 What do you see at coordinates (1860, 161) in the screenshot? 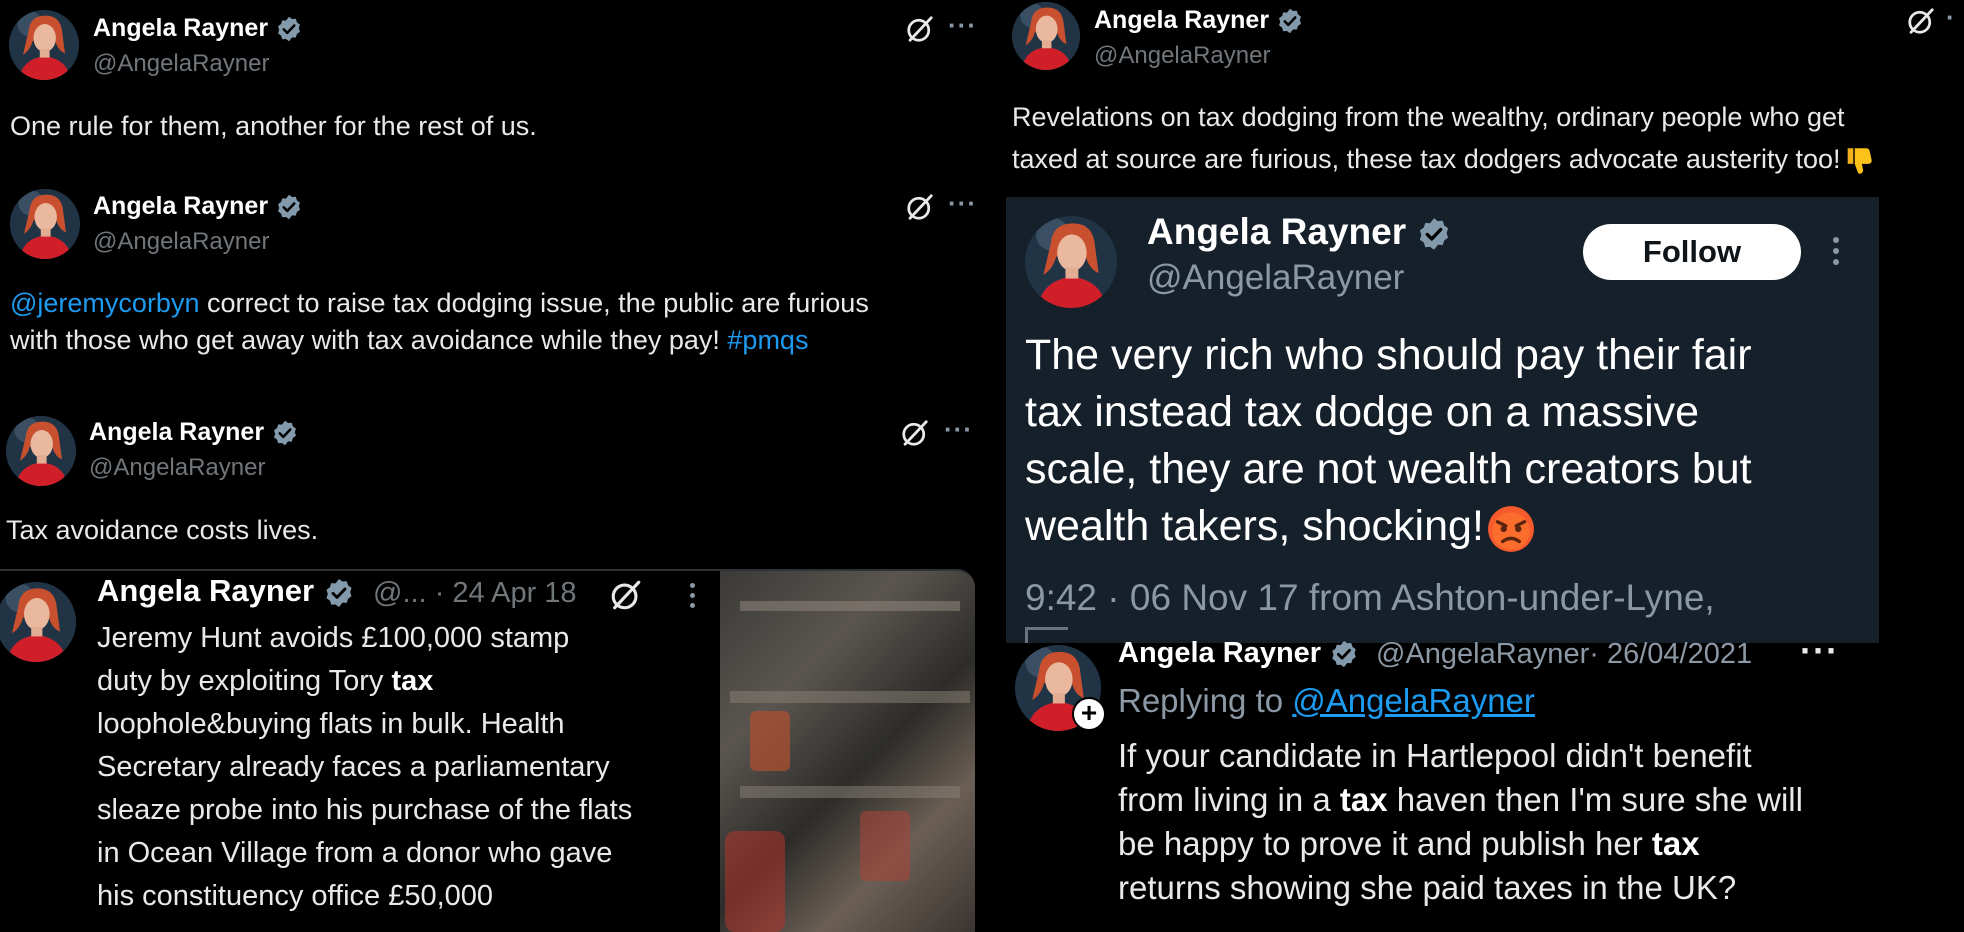
I see `thumbs-down-icon` at bounding box center [1860, 161].